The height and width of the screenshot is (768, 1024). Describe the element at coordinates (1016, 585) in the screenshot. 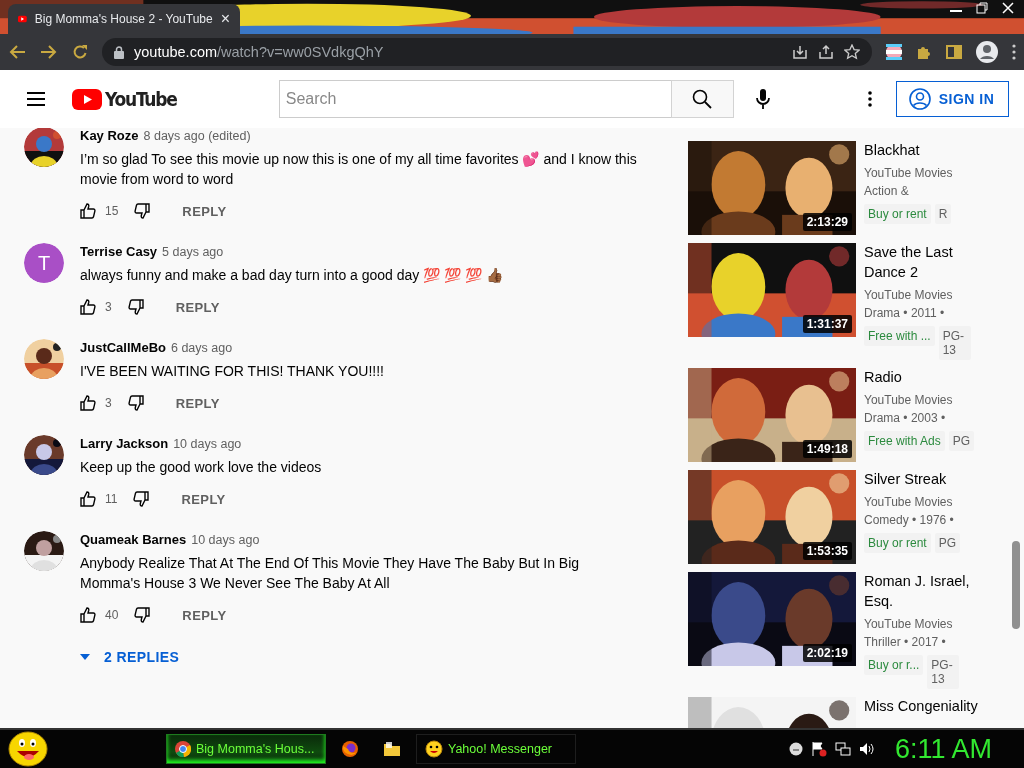

I see `scrollbar-thumb` at that location.